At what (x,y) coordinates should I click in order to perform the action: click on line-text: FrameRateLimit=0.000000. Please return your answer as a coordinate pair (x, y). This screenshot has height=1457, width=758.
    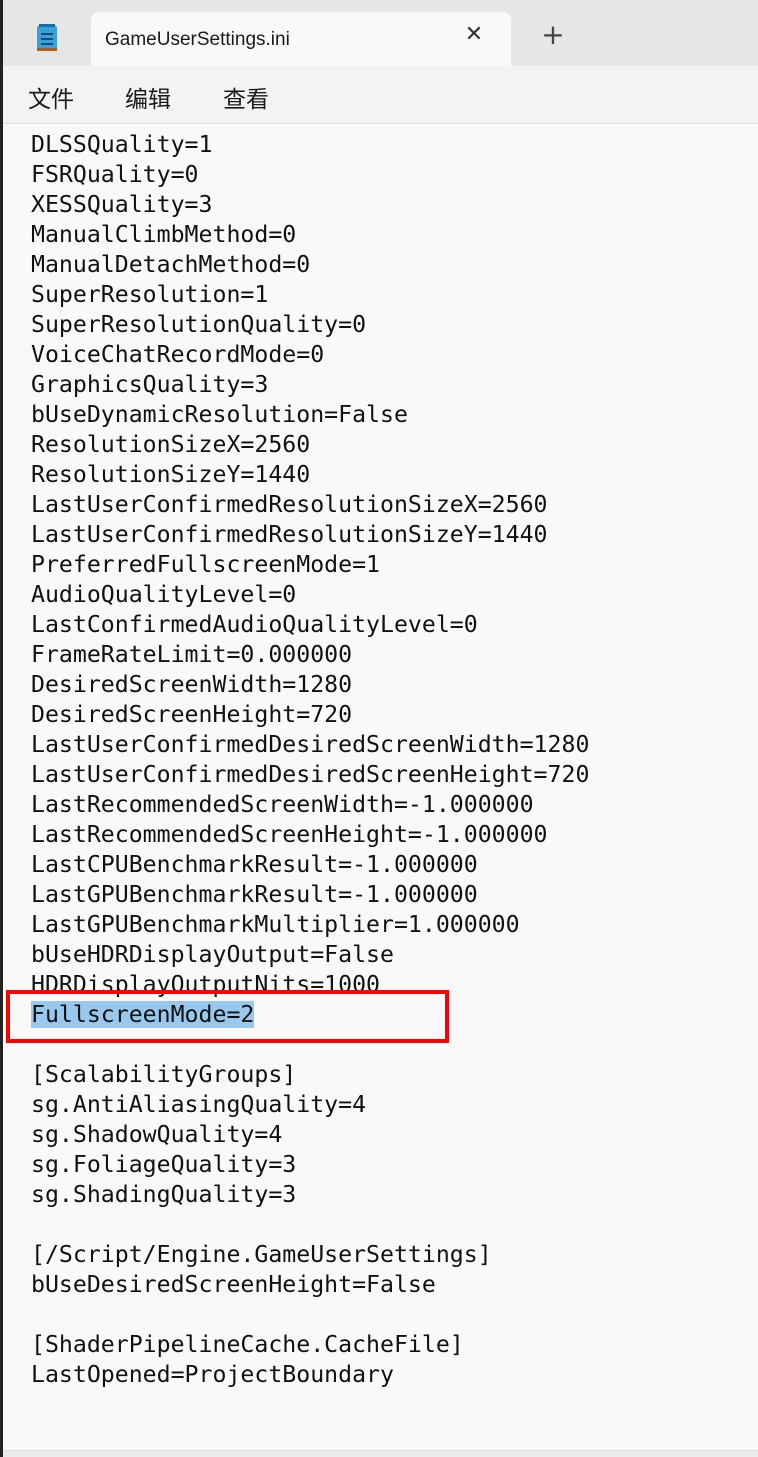
    Looking at the image, I should click on (192, 654).